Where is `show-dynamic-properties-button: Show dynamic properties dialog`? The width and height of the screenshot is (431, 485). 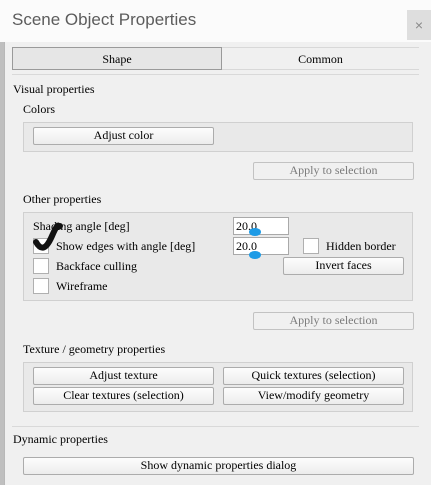 show-dynamic-properties-button: Show dynamic properties dialog is located at coordinates (218, 466).